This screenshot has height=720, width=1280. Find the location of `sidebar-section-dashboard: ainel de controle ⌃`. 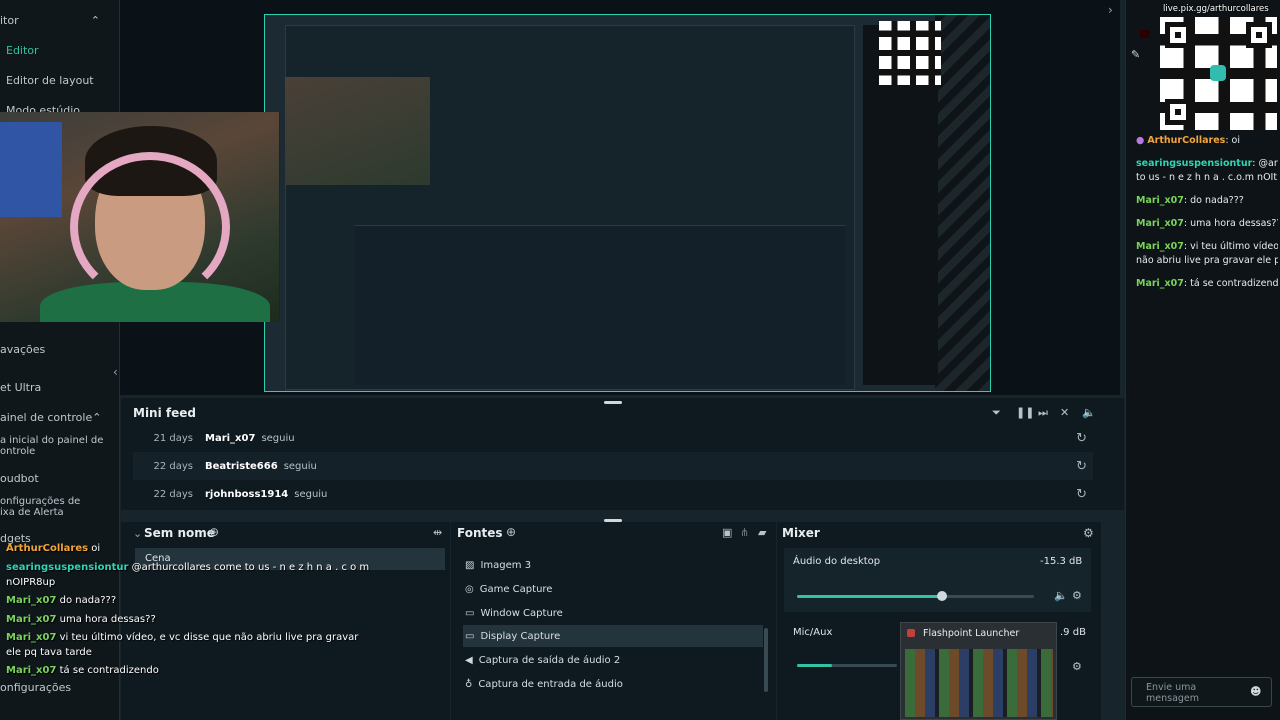

sidebar-section-dashboard: ainel de controle ⌃ is located at coordinates (51, 417).